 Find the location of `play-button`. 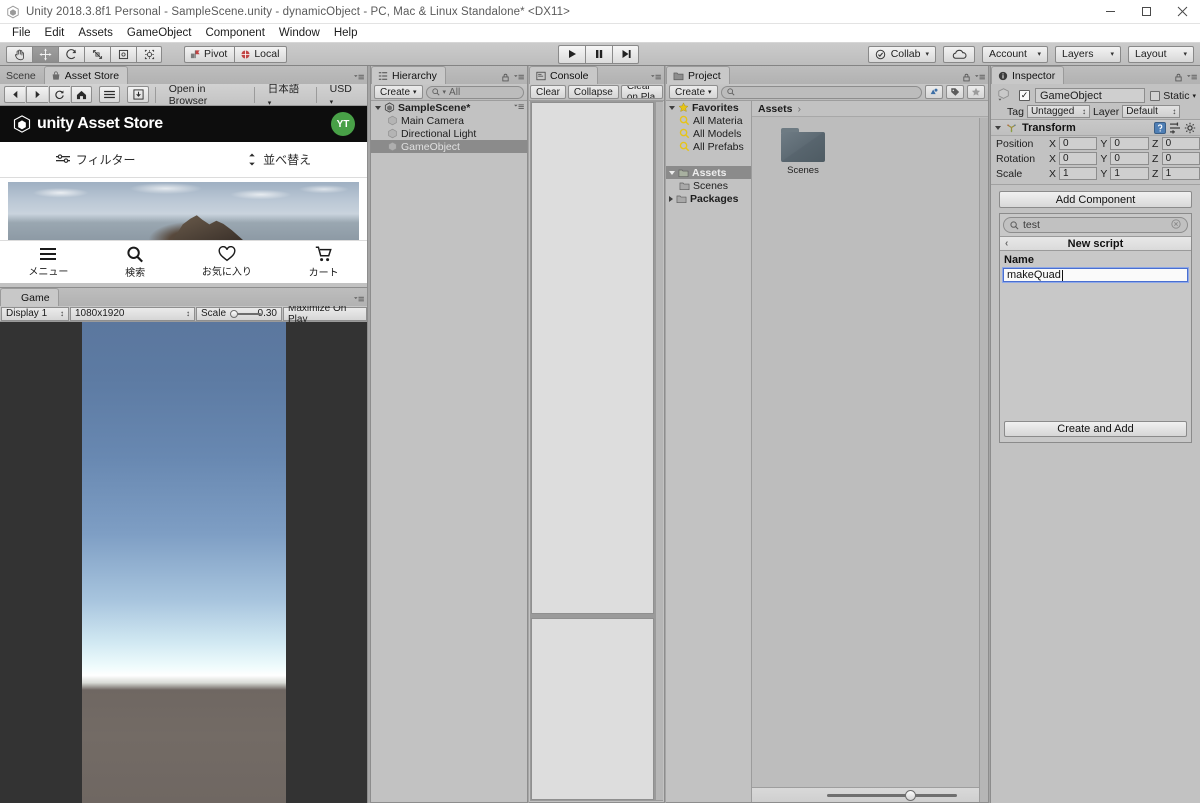

play-button is located at coordinates (571, 54).